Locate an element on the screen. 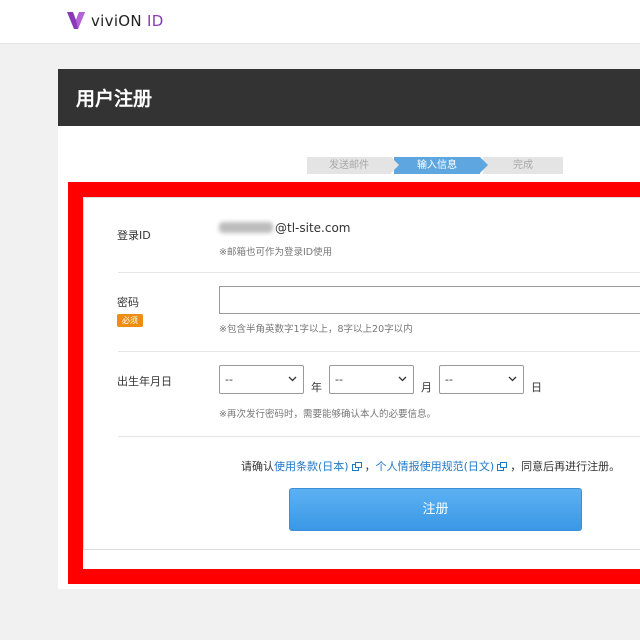  blurred-email-part is located at coordinates (246, 227).